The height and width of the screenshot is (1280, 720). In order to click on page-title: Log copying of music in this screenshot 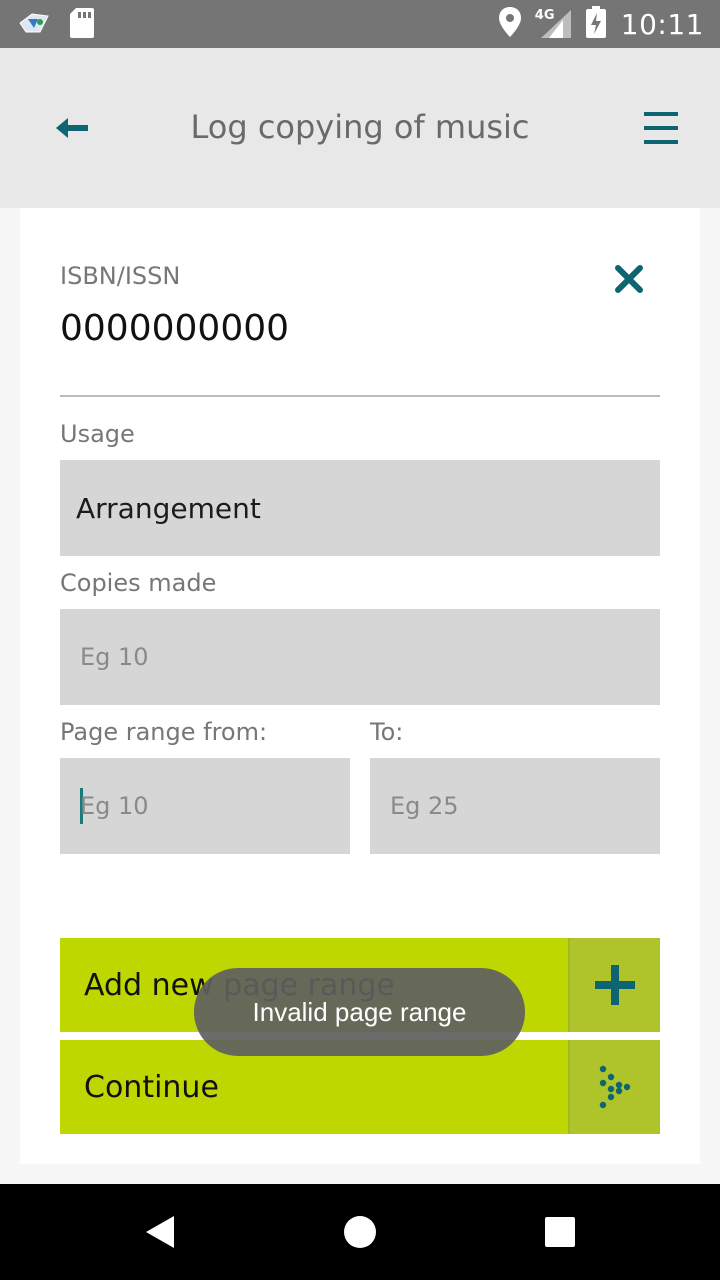, I will do `click(360, 127)`.